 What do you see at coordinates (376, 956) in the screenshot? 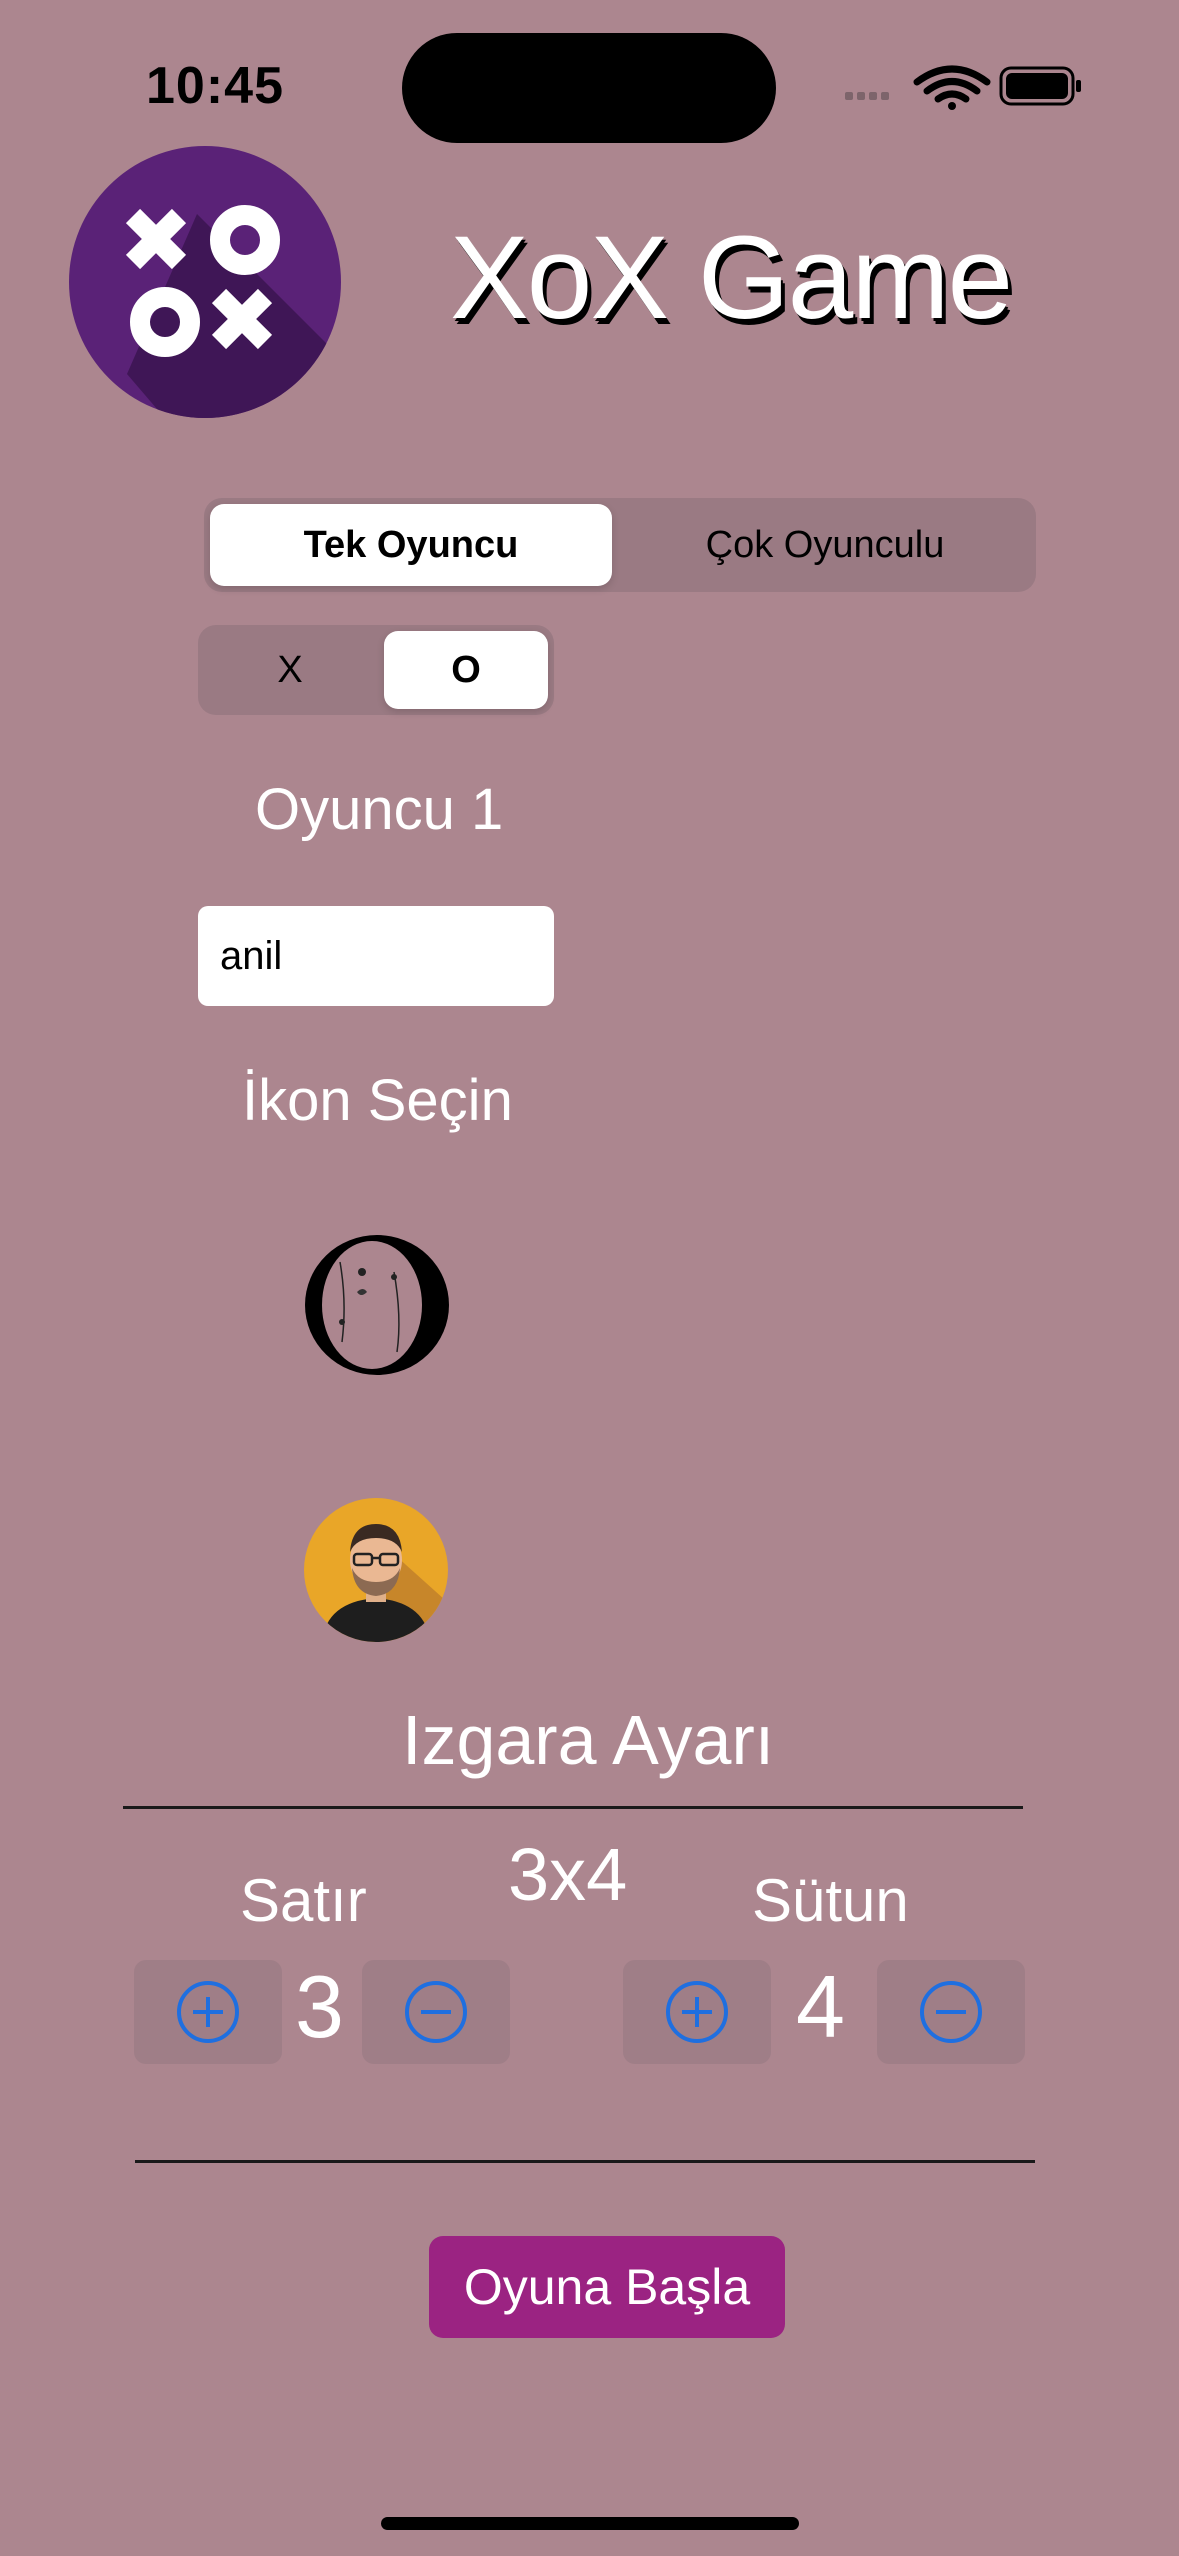
I see `player-name-input` at bounding box center [376, 956].